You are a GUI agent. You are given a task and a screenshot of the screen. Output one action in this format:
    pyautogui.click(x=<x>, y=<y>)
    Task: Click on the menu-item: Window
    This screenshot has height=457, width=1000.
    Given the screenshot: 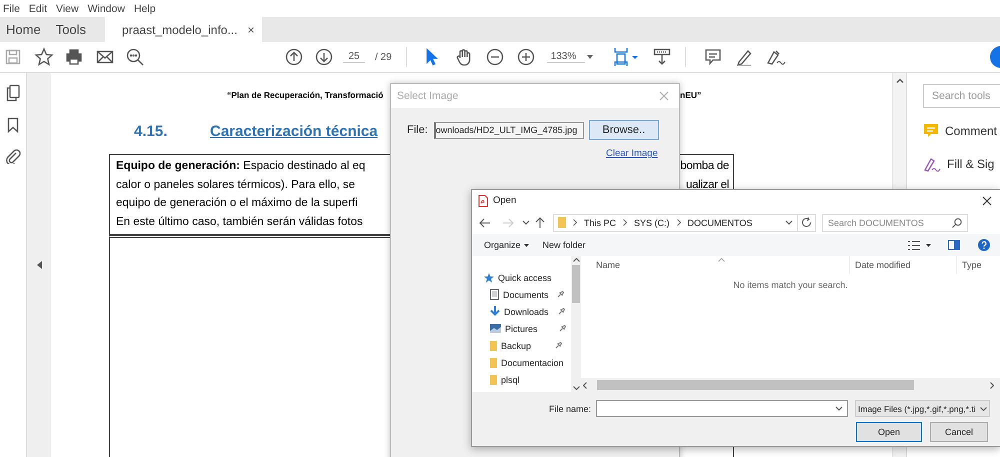 What is the action you would take?
    pyautogui.click(x=106, y=8)
    